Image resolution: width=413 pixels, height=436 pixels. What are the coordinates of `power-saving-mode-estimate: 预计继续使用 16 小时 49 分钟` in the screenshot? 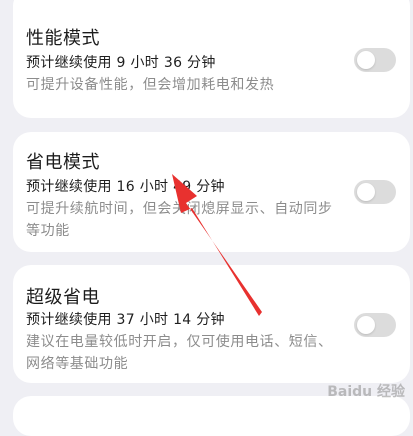 It's located at (125, 187).